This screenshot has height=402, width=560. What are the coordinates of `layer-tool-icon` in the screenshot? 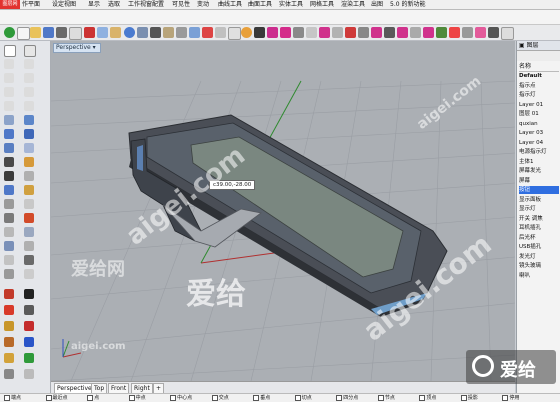 It's located at (29, 374).